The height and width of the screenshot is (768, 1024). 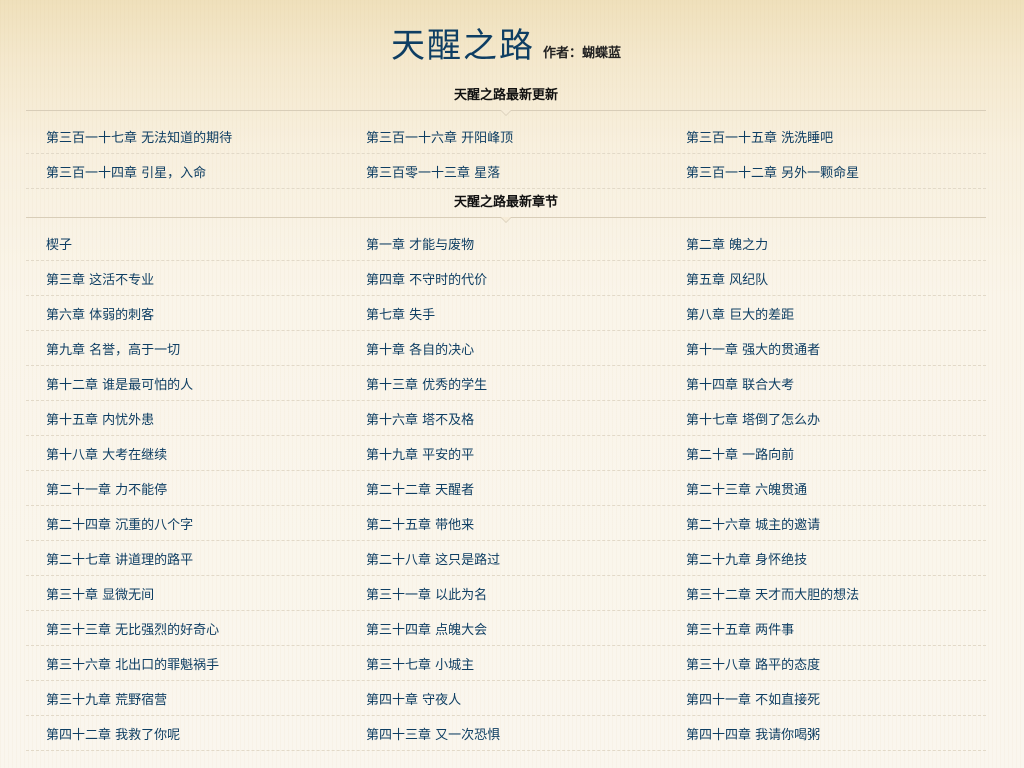 What do you see at coordinates (186, 418) in the screenshot?
I see `chapter-link: 第十五章 内忧外患` at bounding box center [186, 418].